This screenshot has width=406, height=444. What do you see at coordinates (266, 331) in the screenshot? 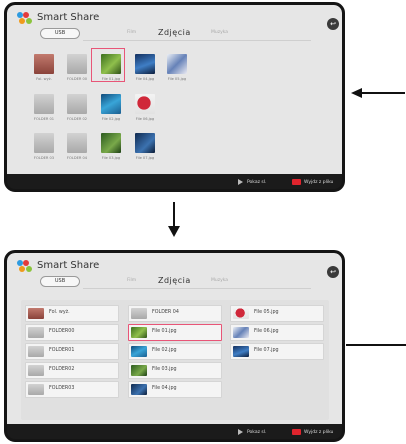
I see `list-item-label: File 06.jpg` at bounding box center [266, 331].